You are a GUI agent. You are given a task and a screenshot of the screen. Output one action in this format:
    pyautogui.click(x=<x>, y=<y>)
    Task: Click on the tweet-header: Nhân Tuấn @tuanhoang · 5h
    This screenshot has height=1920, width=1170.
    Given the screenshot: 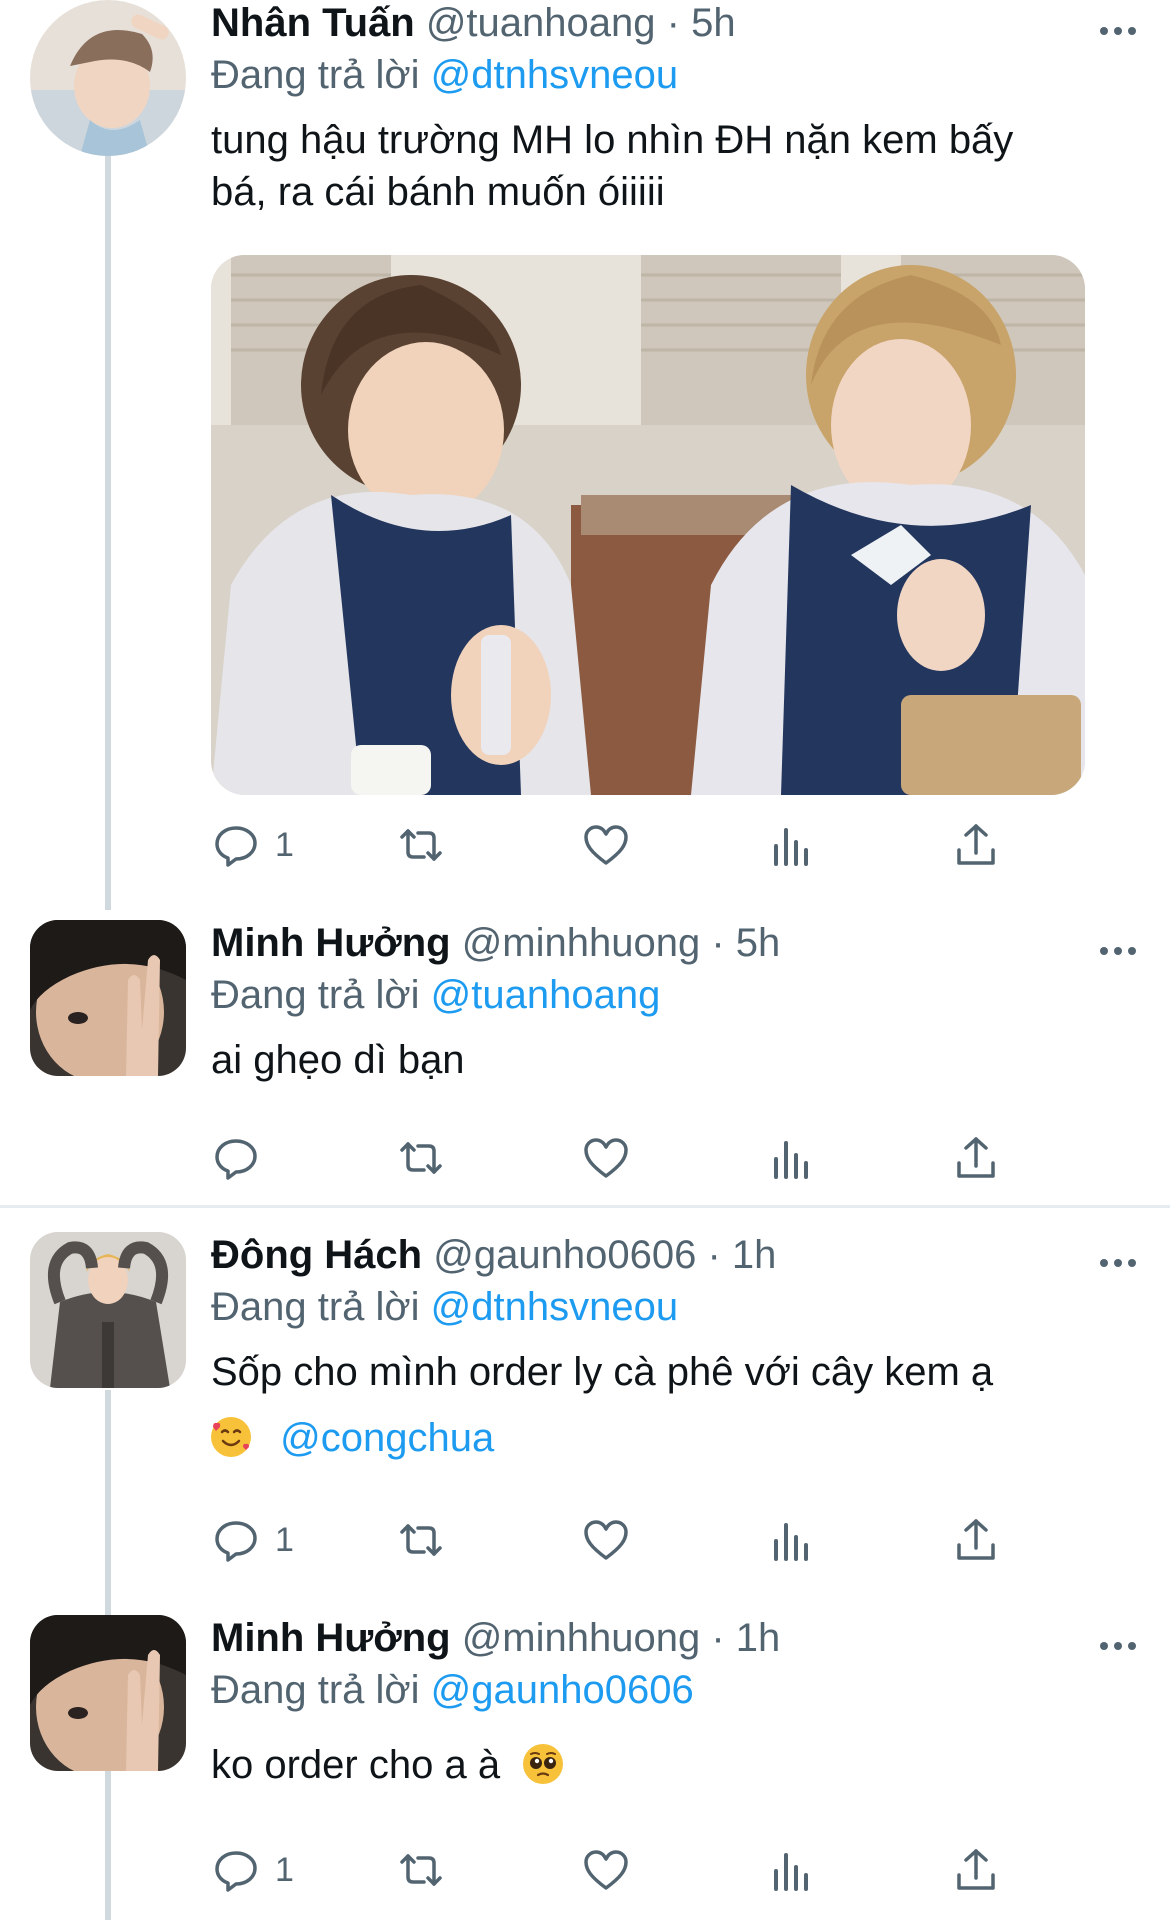 What is the action you would take?
    pyautogui.click(x=675, y=23)
    